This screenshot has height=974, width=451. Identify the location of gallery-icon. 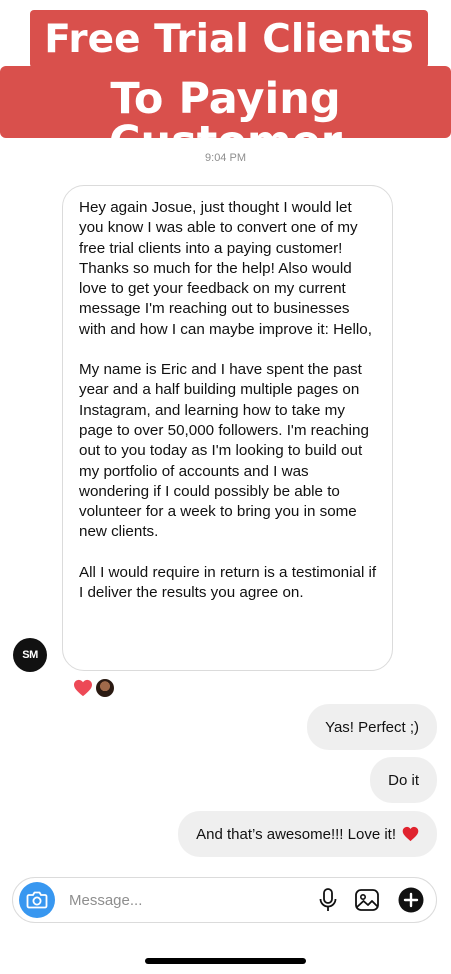
(367, 900).